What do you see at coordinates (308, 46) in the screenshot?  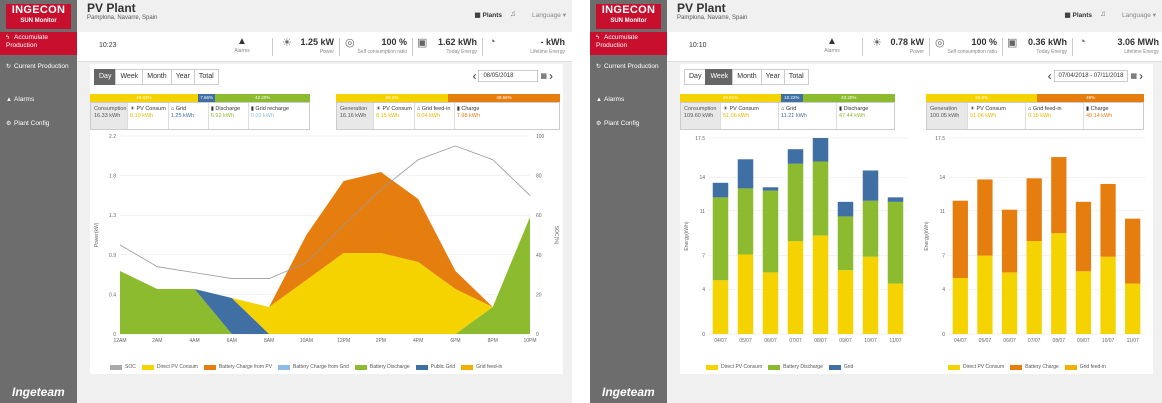 I see `power-kpi: ☀ 1.25 kW Power` at bounding box center [308, 46].